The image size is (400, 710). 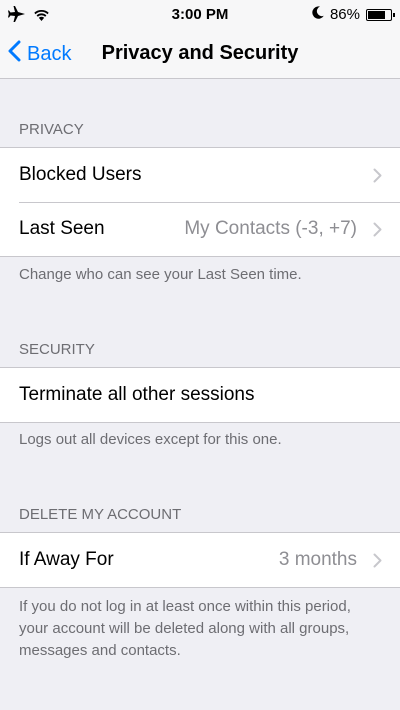 What do you see at coordinates (80, 174) in the screenshot?
I see `blocked-users-label: Blocked Users` at bounding box center [80, 174].